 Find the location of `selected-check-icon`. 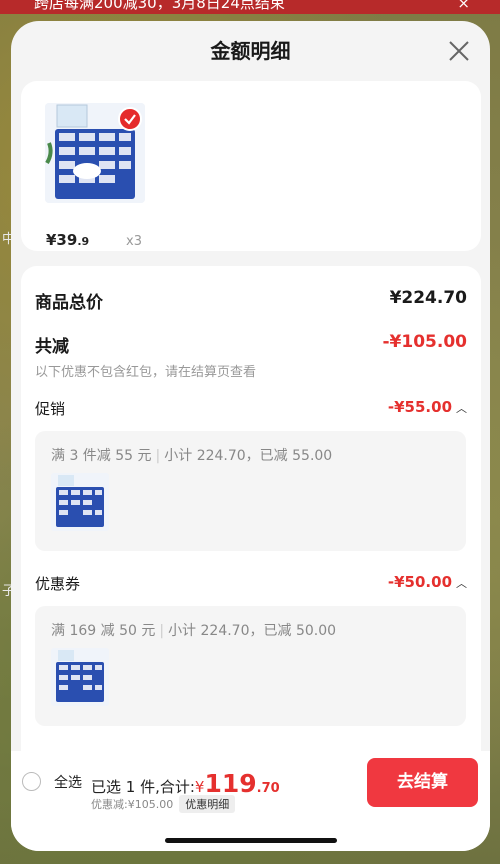

selected-check-icon is located at coordinates (130, 119).